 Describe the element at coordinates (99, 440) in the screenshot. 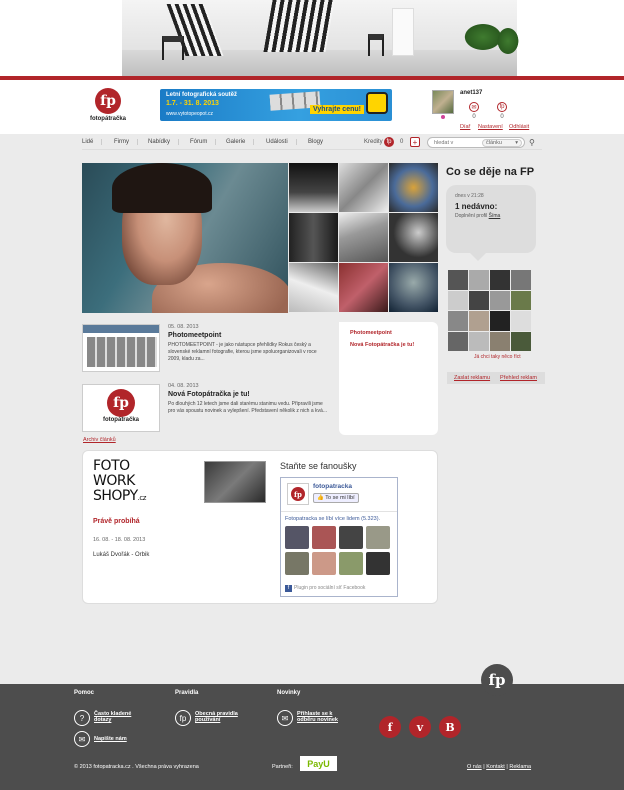

I see `archive-link: Archiv článků` at that location.